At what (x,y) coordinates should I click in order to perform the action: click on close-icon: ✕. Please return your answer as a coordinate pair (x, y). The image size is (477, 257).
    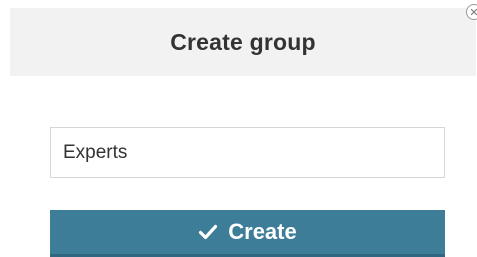
    Looking at the image, I should click on (471, 12).